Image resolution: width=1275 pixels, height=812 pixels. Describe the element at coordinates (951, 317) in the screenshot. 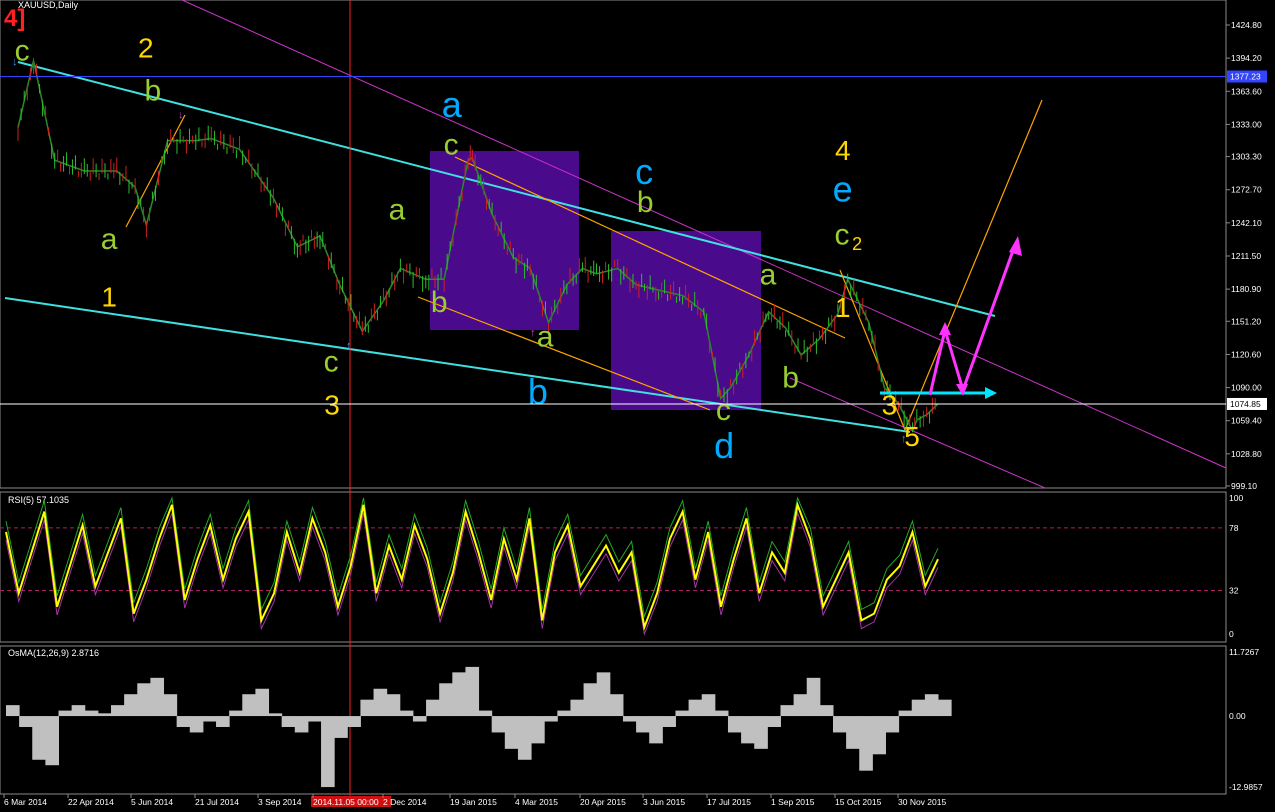

I see `projection-arrows` at that location.